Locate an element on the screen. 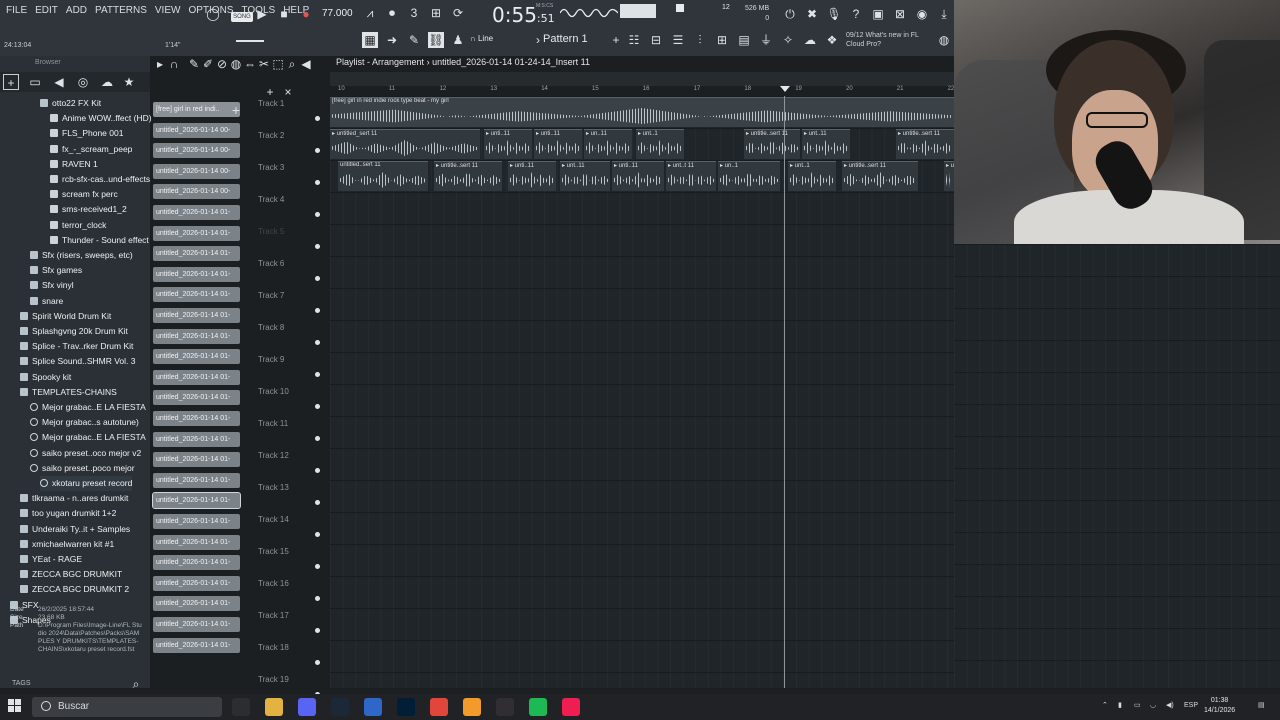 The height and width of the screenshot is (720, 1280). fl-studio-icon is located at coordinates (472, 707).